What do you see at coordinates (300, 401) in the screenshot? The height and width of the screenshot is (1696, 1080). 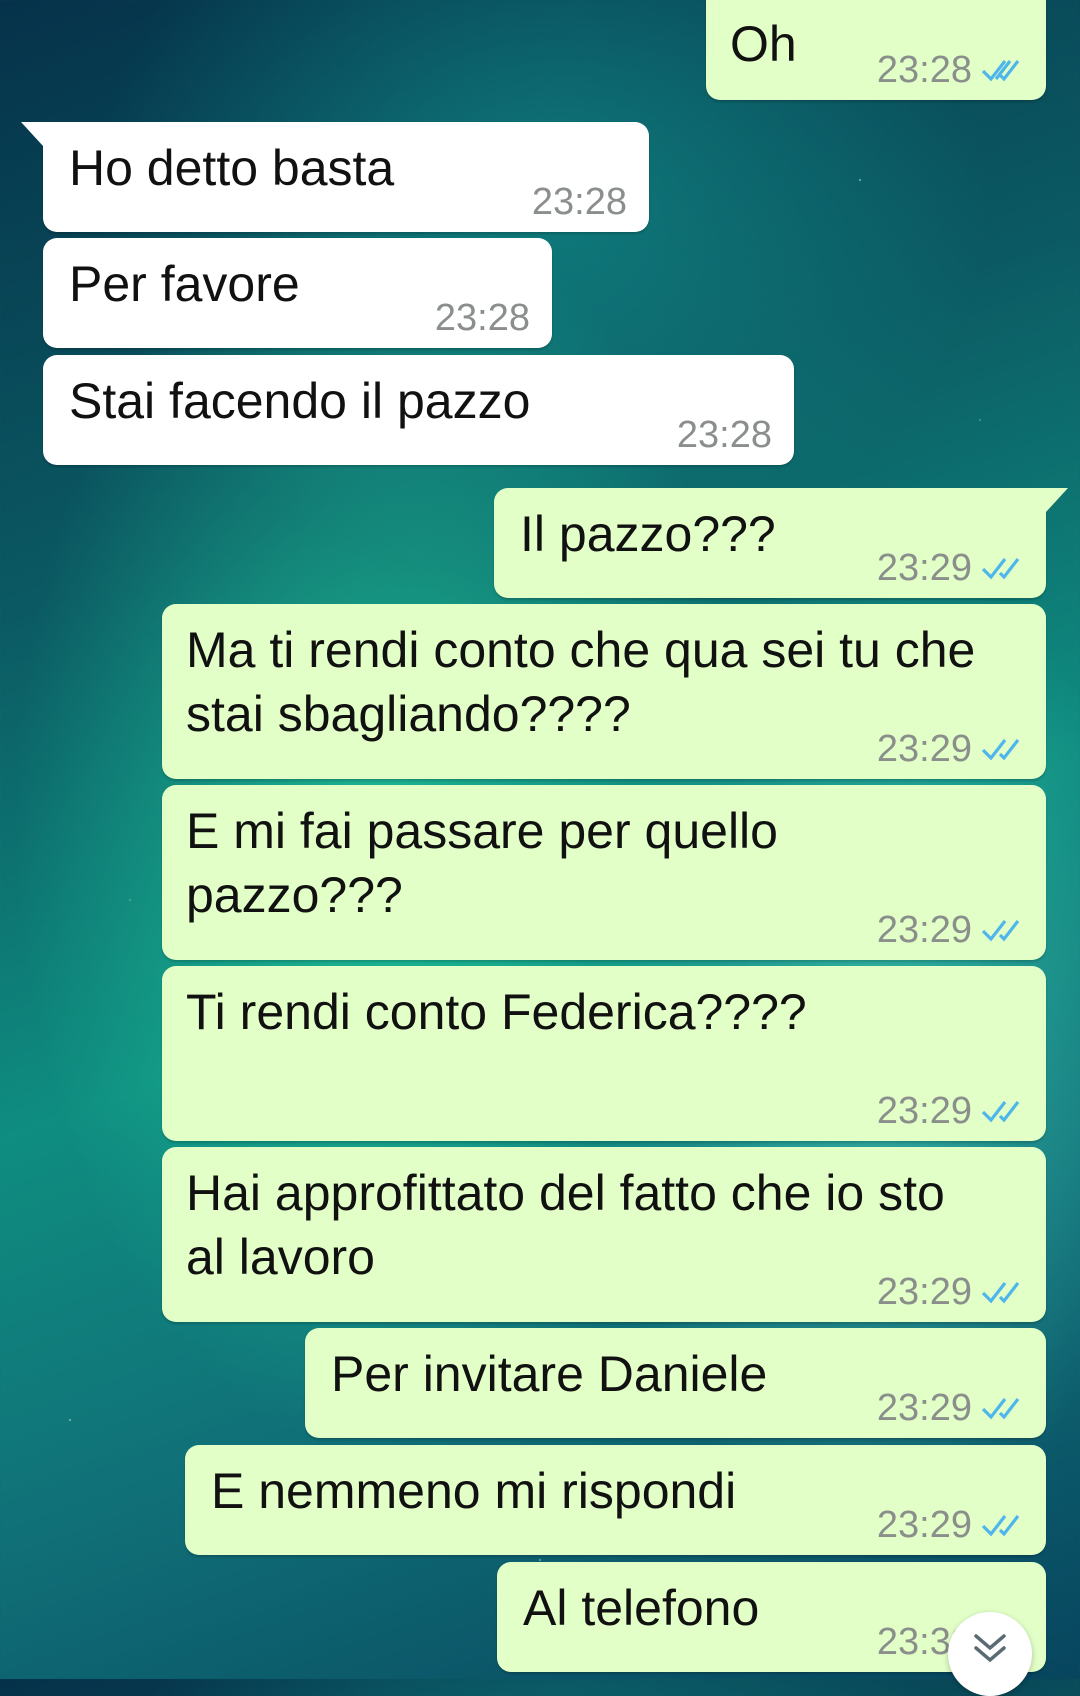 I see `message-text: Stai facendo il pazzo` at bounding box center [300, 401].